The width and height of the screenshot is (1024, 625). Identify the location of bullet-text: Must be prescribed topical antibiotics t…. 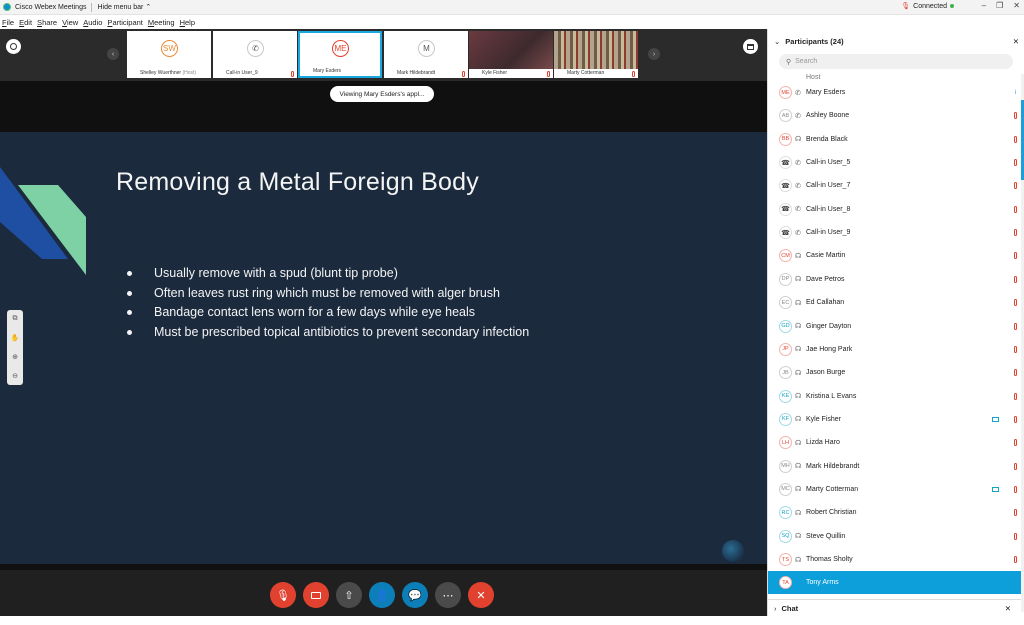
(342, 331).